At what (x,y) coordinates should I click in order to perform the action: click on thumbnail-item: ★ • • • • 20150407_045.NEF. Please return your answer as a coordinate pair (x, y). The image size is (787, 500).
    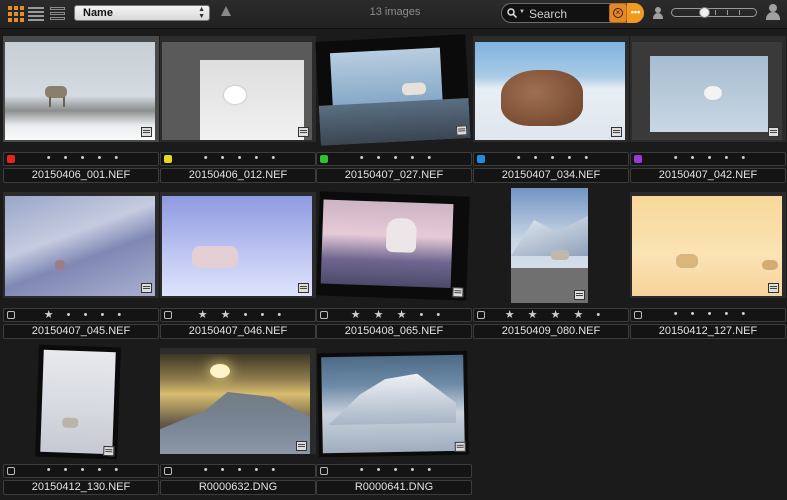
    Looking at the image, I should click on (81, 267).